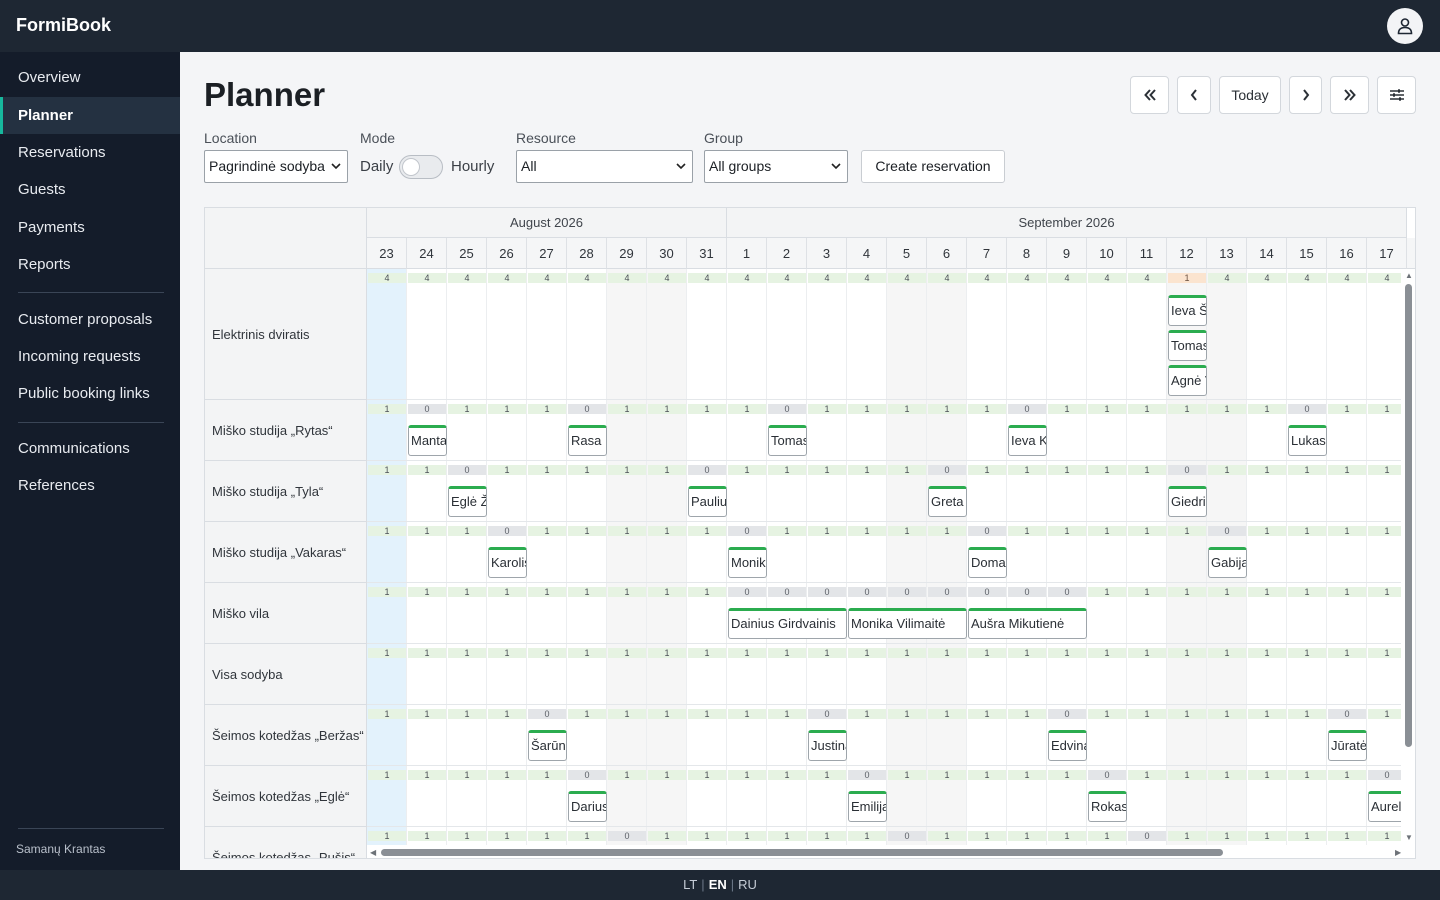 Image resolution: width=1440 pixels, height=900 pixels. I want to click on booking-bar: Edvinas Butkus, so click(1067, 745).